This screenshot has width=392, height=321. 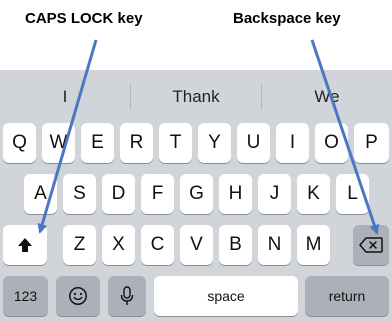 What do you see at coordinates (235, 194) in the screenshot?
I see `key-h: H` at bounding box center [235, 194].